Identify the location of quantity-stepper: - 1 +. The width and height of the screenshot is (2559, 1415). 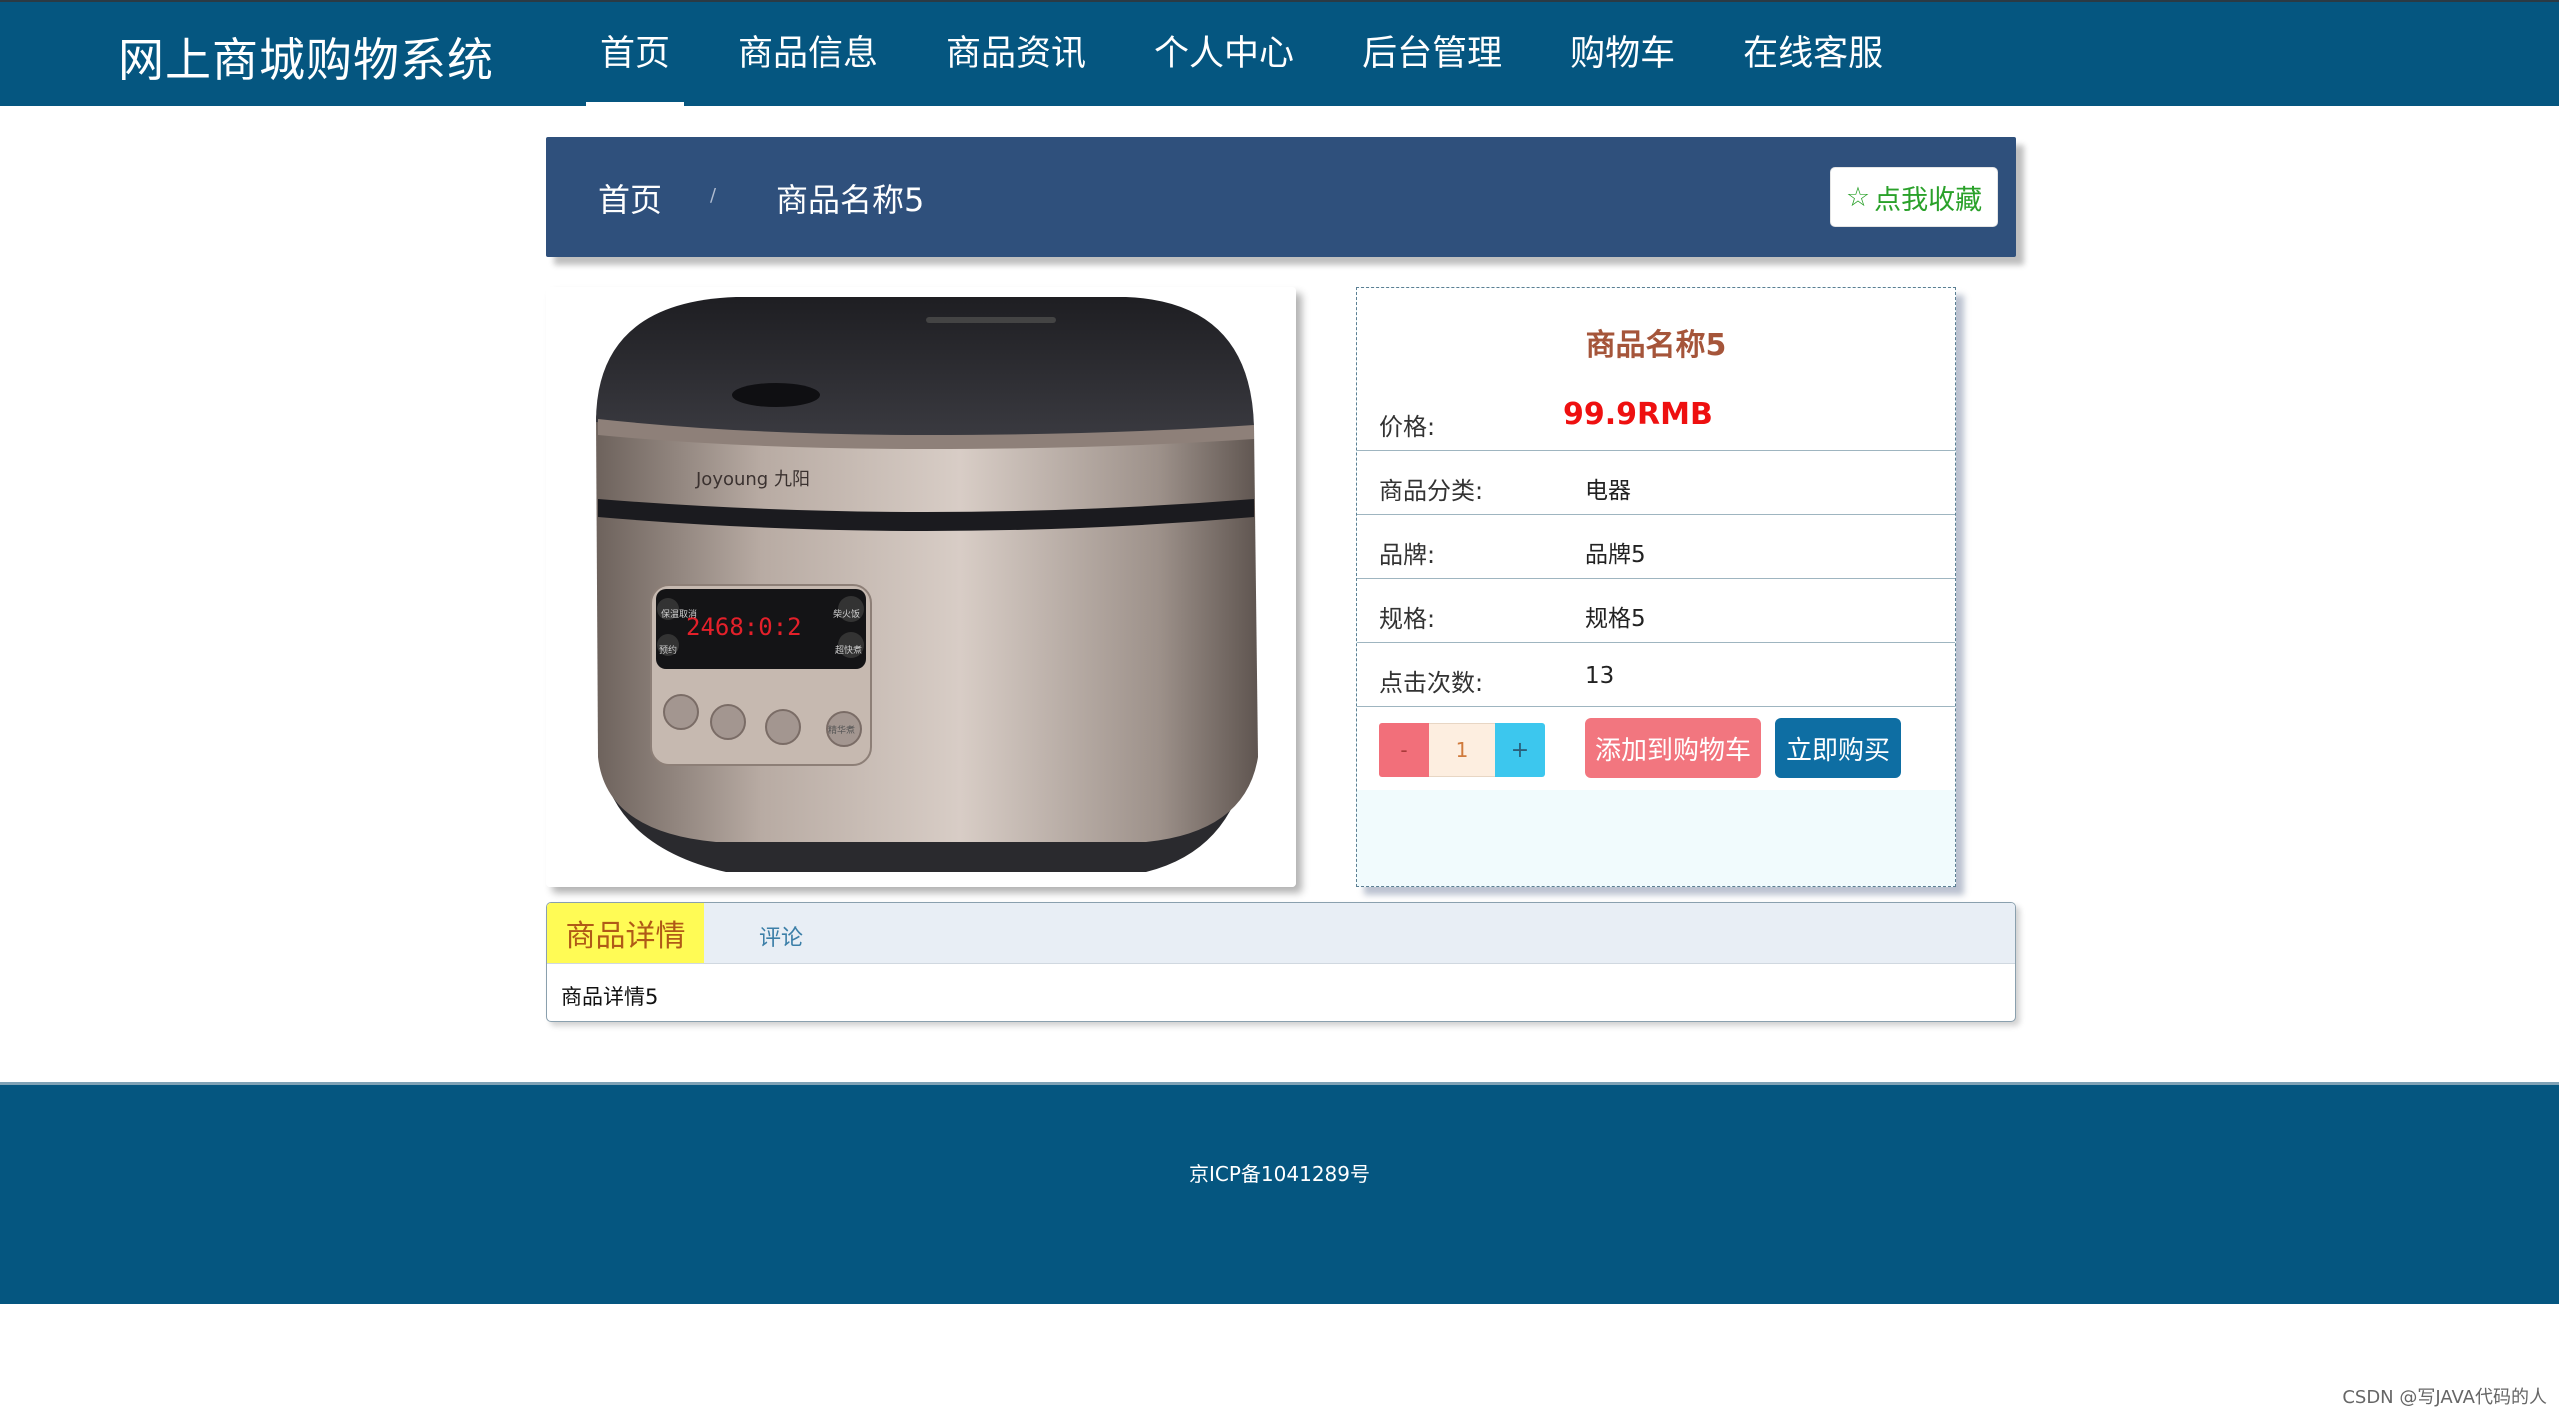
(1462, 750).